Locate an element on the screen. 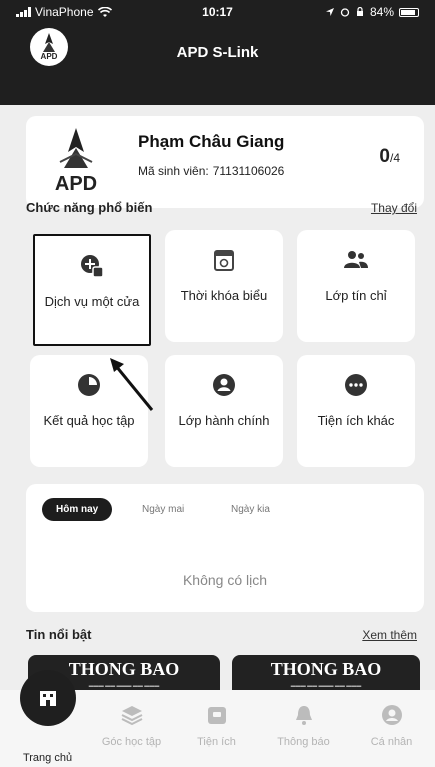  calendar-icon is located at coordinates (224, 260).